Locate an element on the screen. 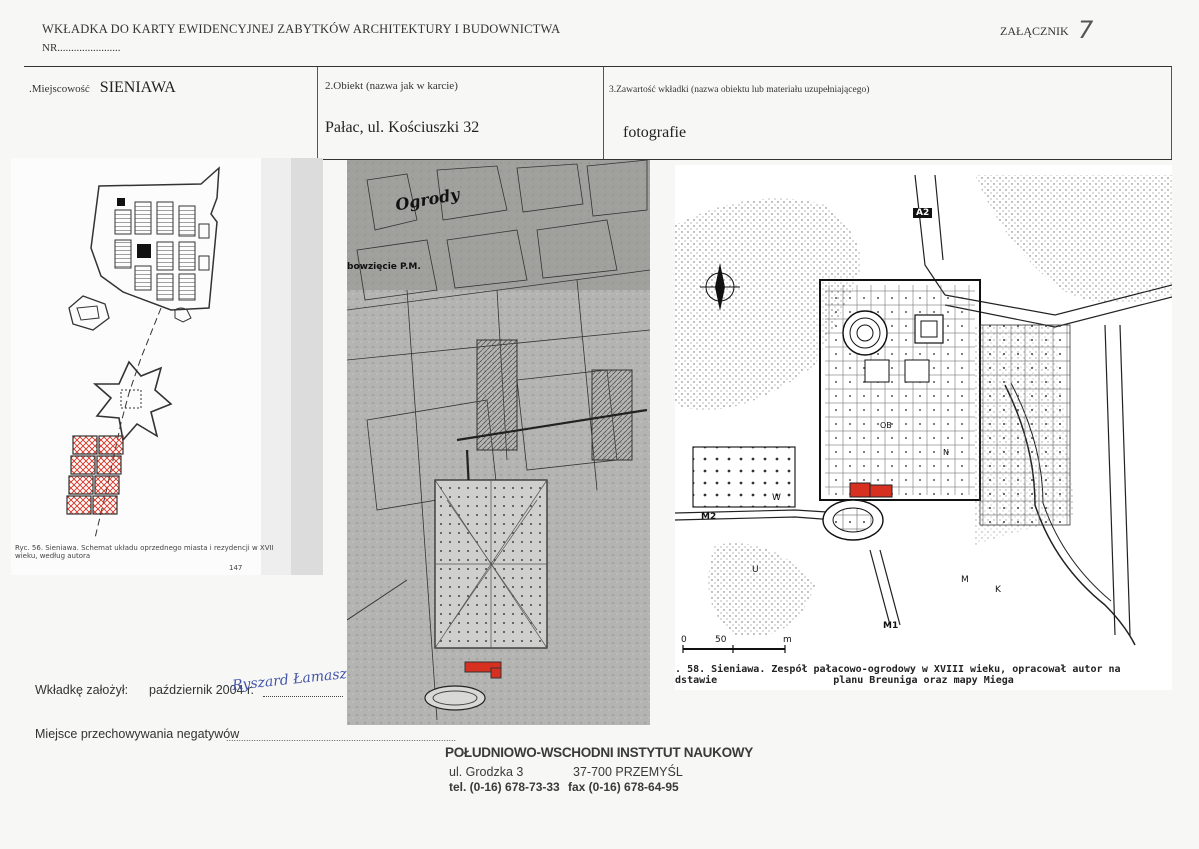  map3-label-k: K is located at coordinates (998, 590).